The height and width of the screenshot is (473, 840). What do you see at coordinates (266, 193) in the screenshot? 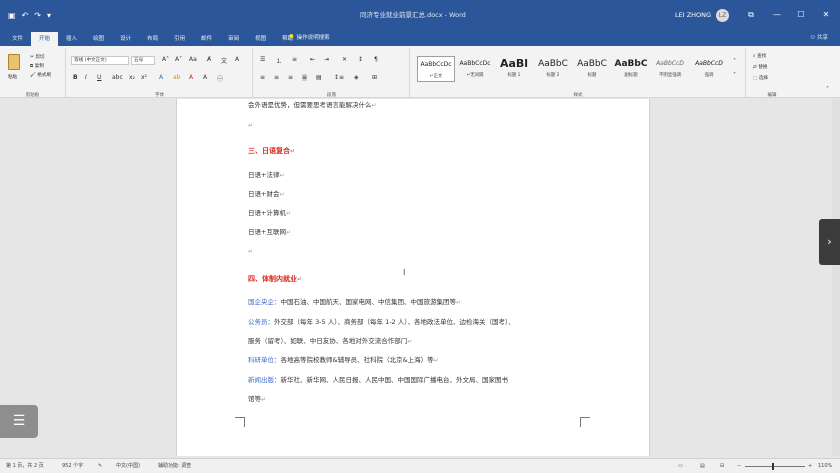
I see `list-item: 日语+财会↵` at bounding box center [266, 193].